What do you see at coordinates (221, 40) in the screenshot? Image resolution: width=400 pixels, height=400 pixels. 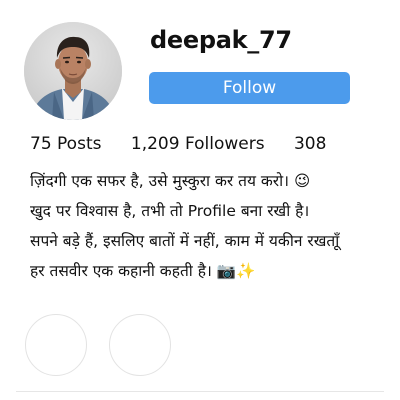 I see `username: deepak_77` at bounding box center [221, 40].